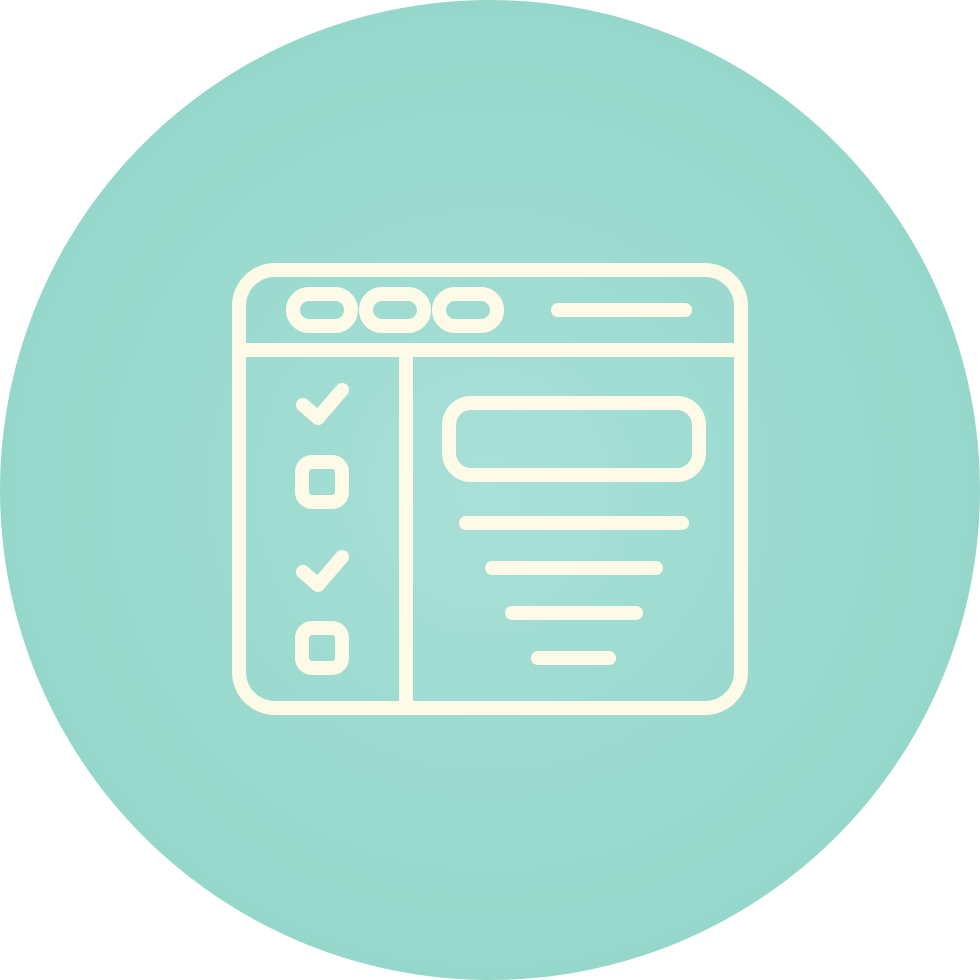 This screenshot has height=980, width=980. What do you see at coordinates (574, 439) in the screenshot?
I see `content-header-box` at bounding box center [574, 439].